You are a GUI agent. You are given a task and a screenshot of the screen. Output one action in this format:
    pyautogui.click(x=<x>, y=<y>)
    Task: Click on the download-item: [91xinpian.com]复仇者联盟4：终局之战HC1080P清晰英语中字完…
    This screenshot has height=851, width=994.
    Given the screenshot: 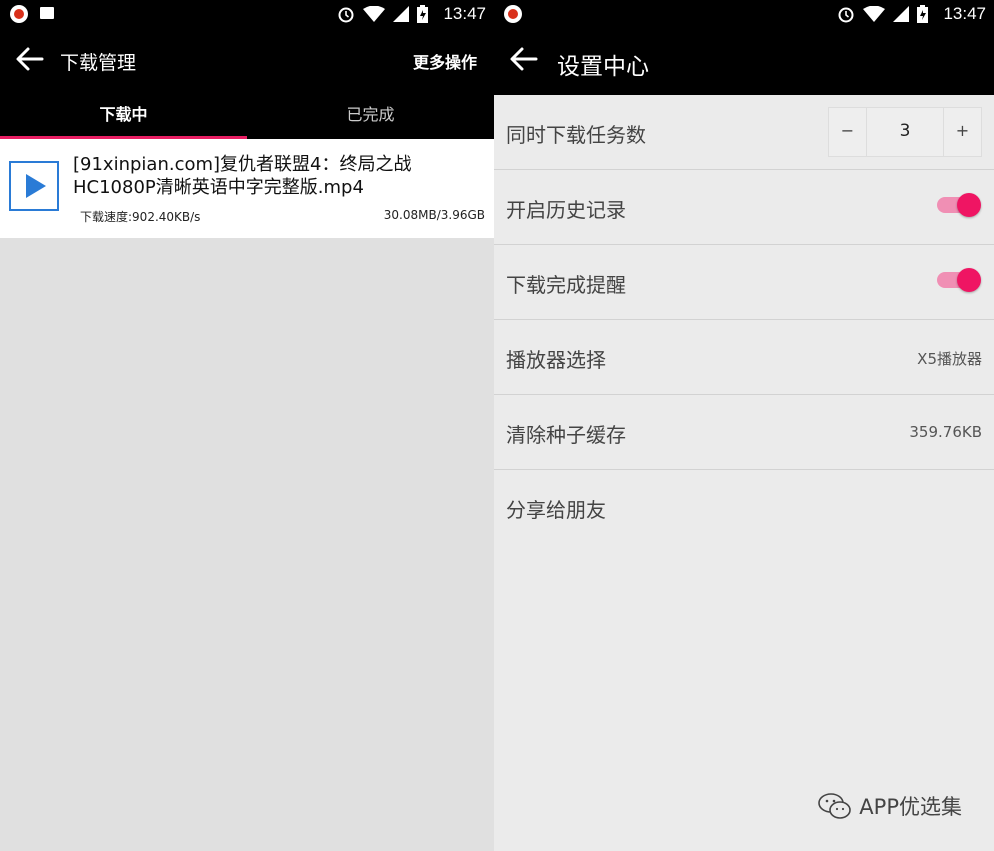 What is the action you would take?
    pyautogui.click(x=247, y=188)
    